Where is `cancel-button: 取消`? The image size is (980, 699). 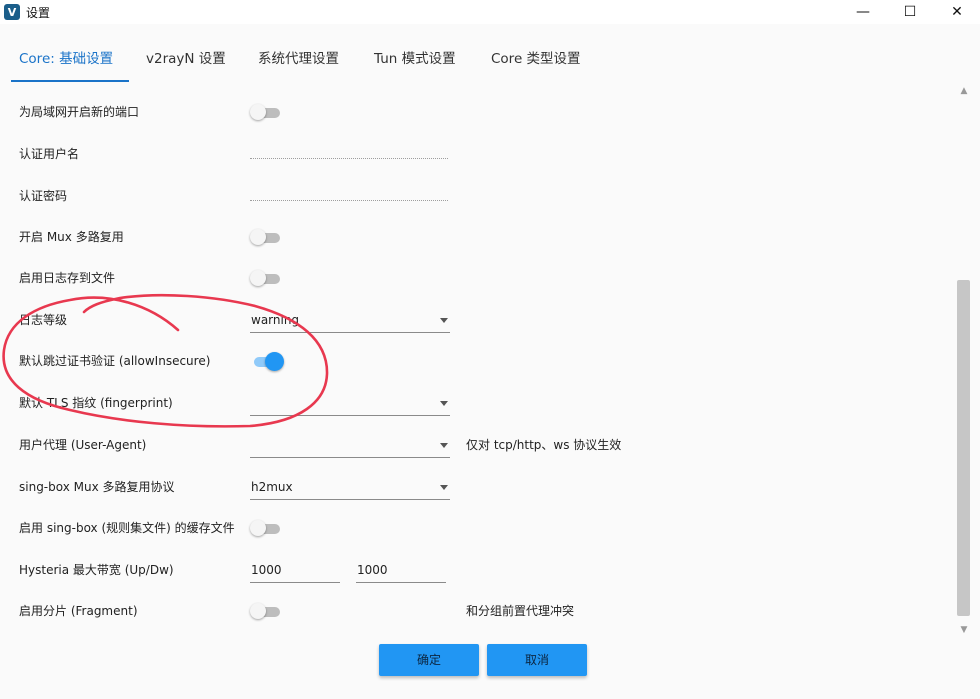 cancel-button: 取消 is located at coordinates (537, 660).